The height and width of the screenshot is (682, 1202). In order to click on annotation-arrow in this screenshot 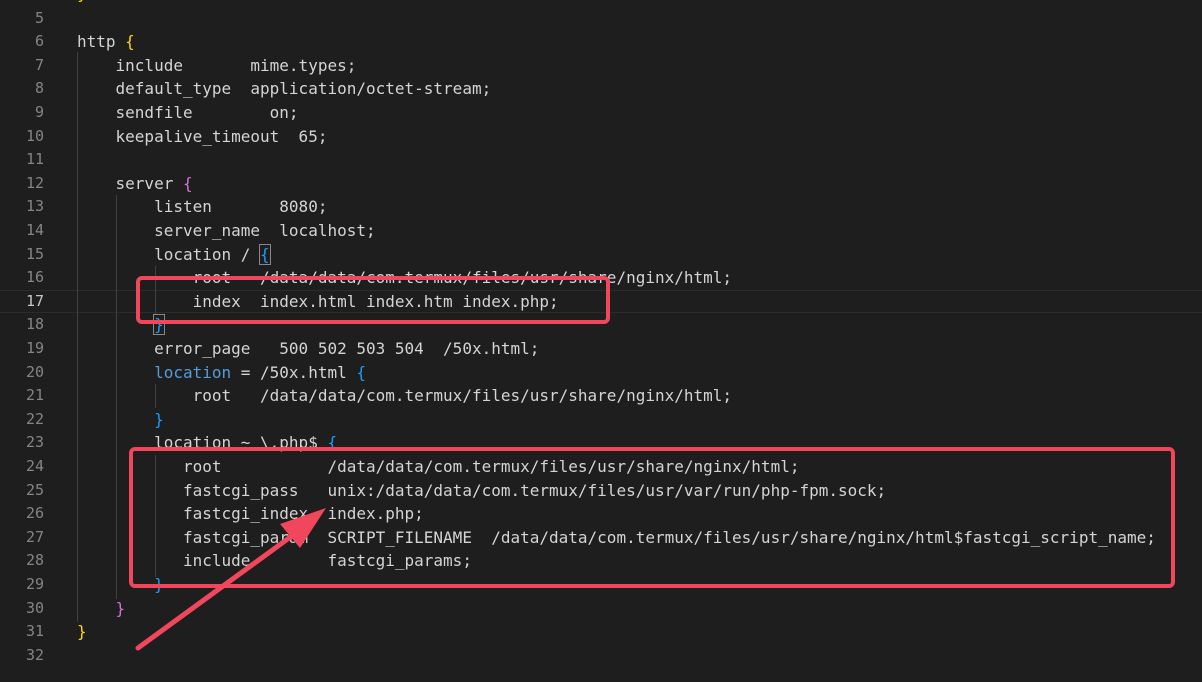, I will do `click(230, 579)`.